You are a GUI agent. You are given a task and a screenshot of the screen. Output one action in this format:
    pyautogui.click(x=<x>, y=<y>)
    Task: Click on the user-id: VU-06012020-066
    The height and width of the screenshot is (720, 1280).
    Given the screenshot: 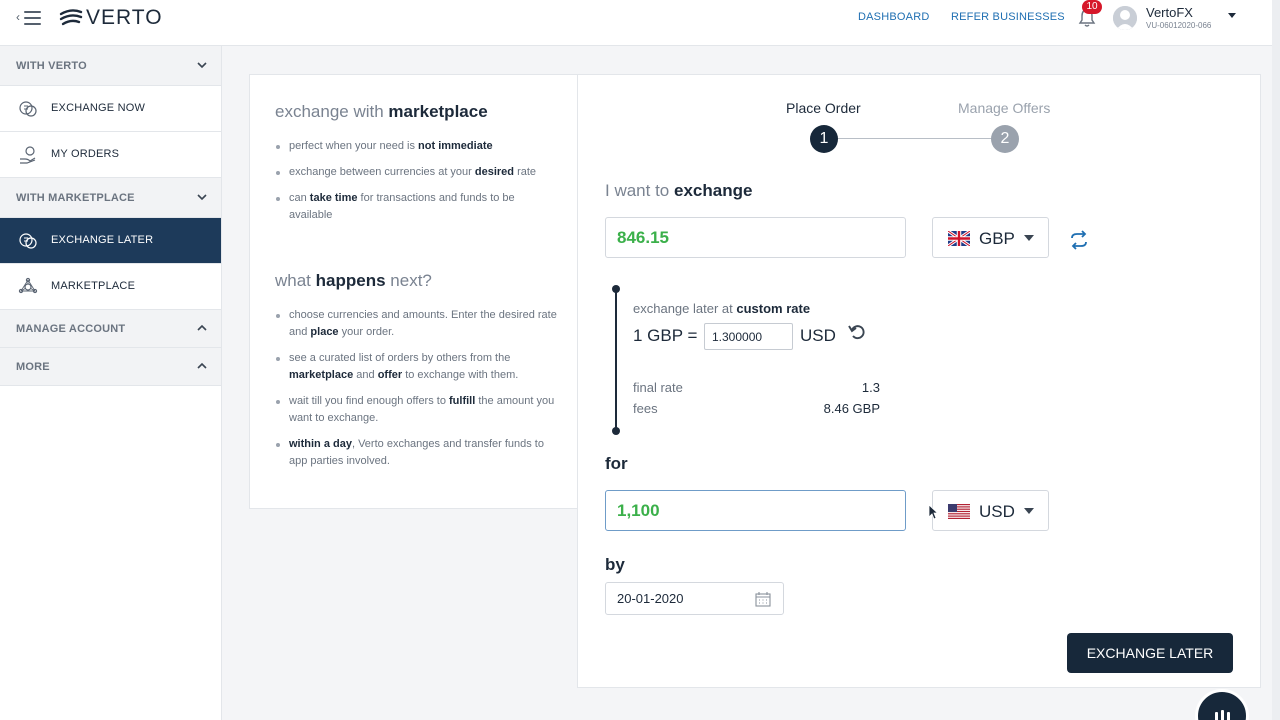 What is the action you would take?
    pyautogui.click(x=1179, y=25)
    